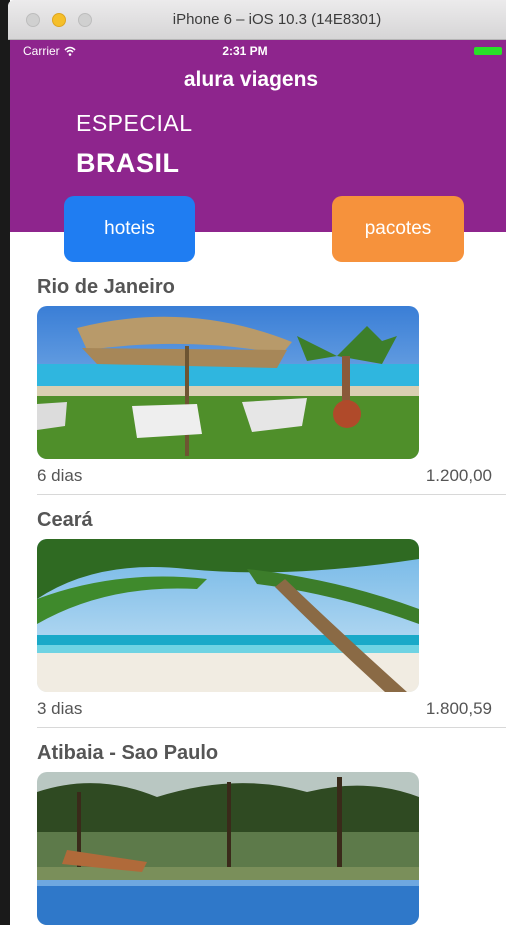 Image resolution: width=506 pixels, height=925 pixels. Describe the element at coordinates (128, 163) in the screenshot. I see `destination-headline: BRASIL` at that location.